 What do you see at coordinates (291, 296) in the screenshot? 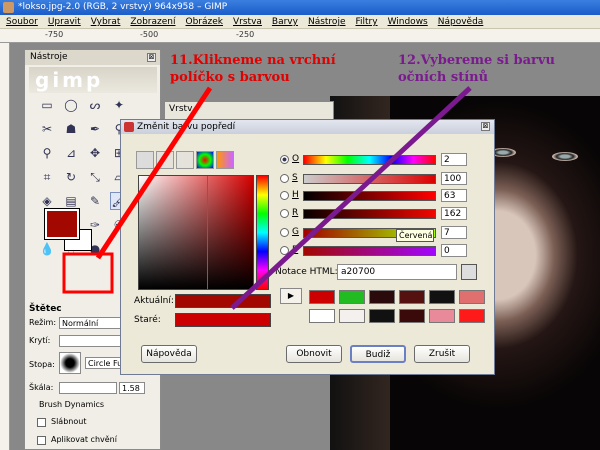
I see `add-to-history-arrow-icon: ▶` at bounding box center [291, 296].